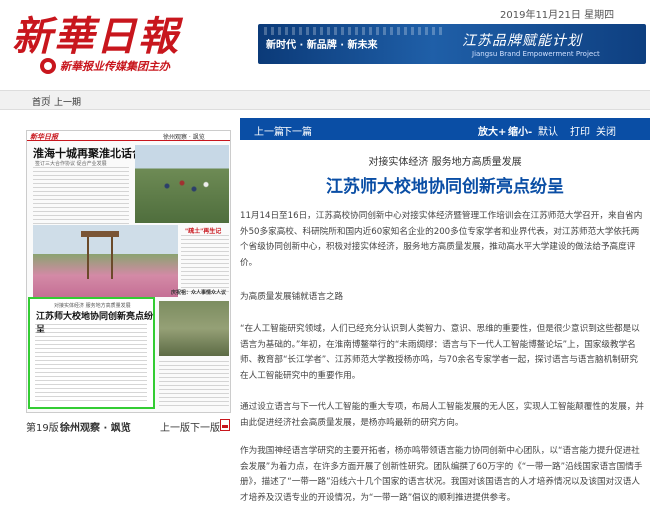 This screenshot has height=529, width=650. What do you see at coordinates (92, 306) in the screenshot?
I see `thumb-selected-subtitle: 对接实体经济 服务地方高质量发展` at bounding box center [92, 306].